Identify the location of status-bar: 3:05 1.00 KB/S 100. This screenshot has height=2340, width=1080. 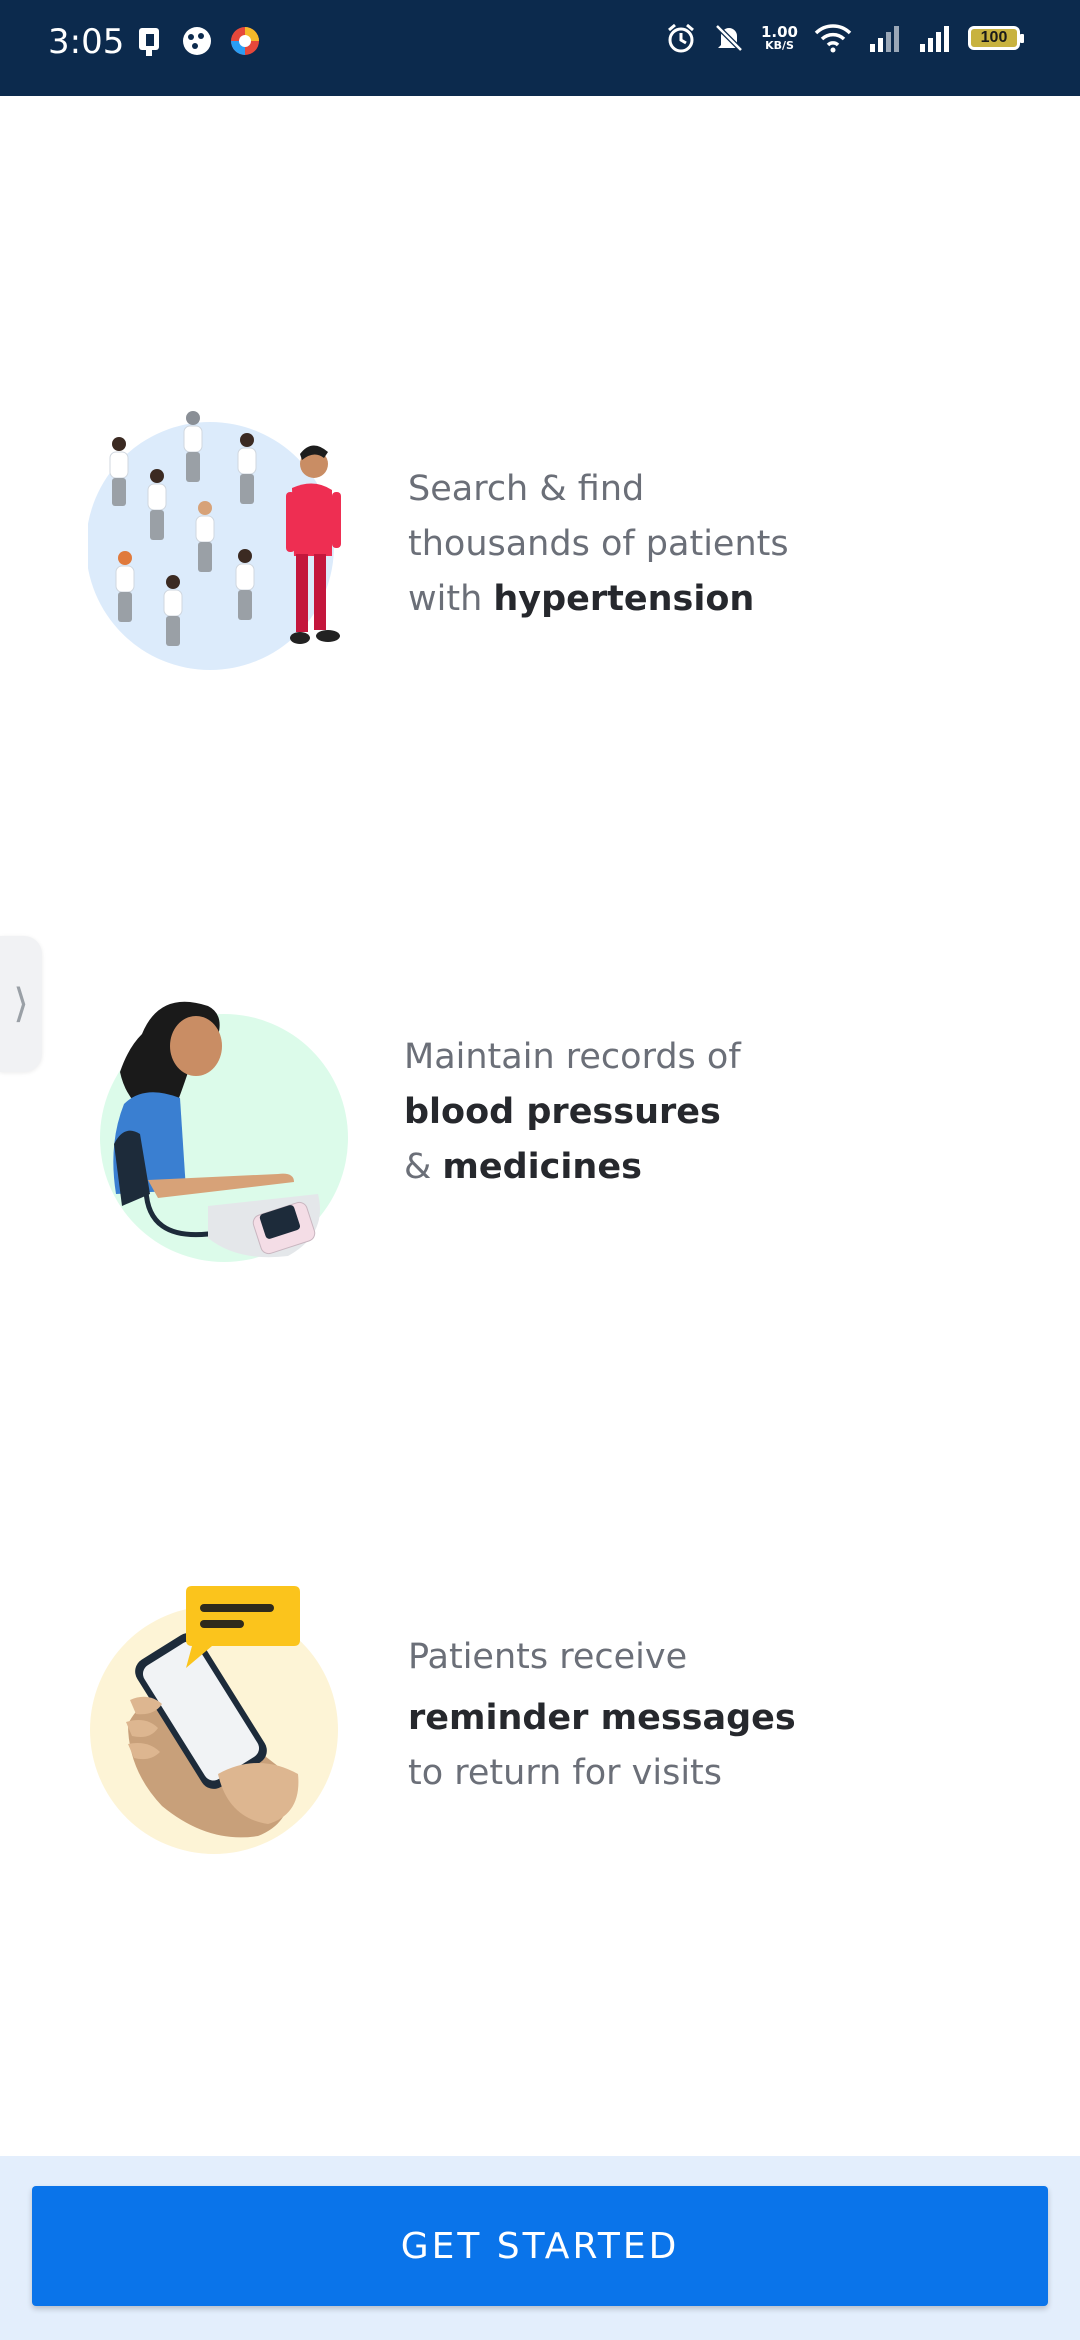
(540, 48).